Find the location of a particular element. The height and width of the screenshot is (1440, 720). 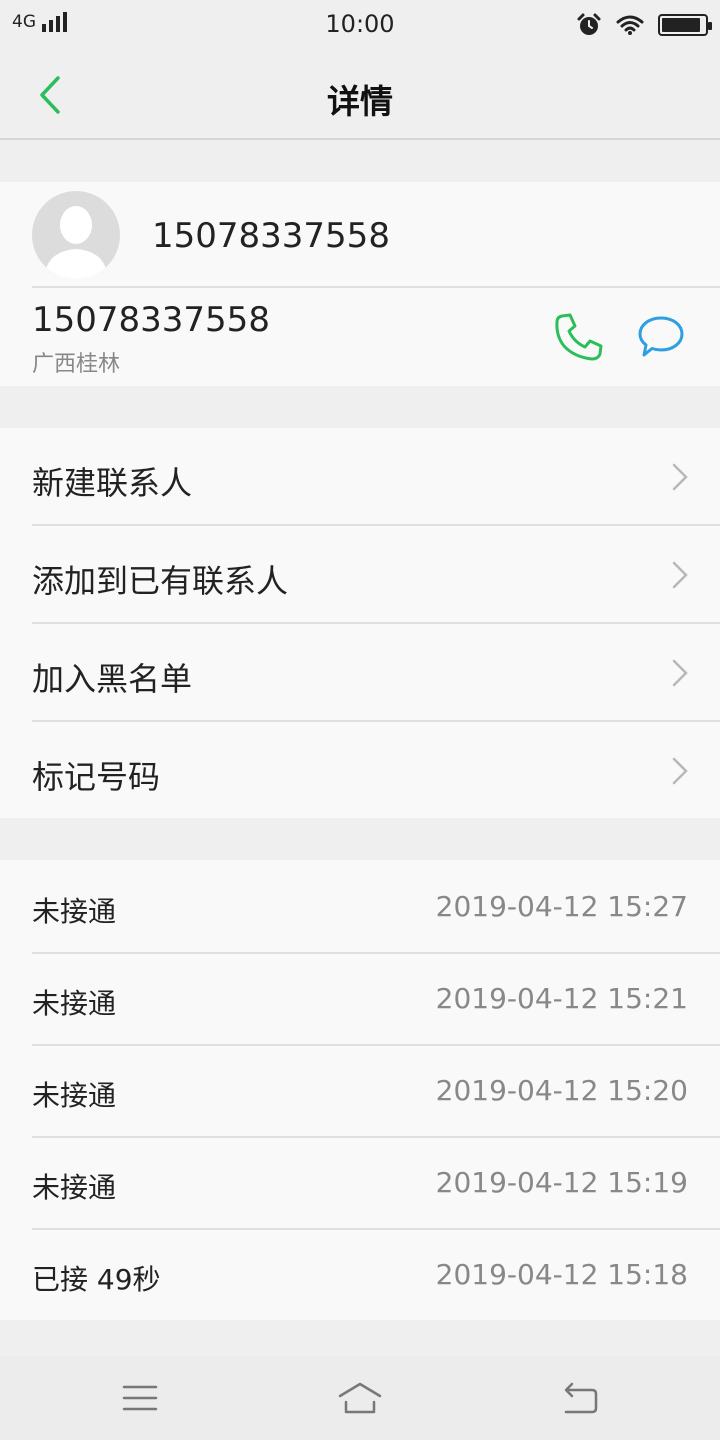

system-navigation-bar is located at coordinates (360, 1398).